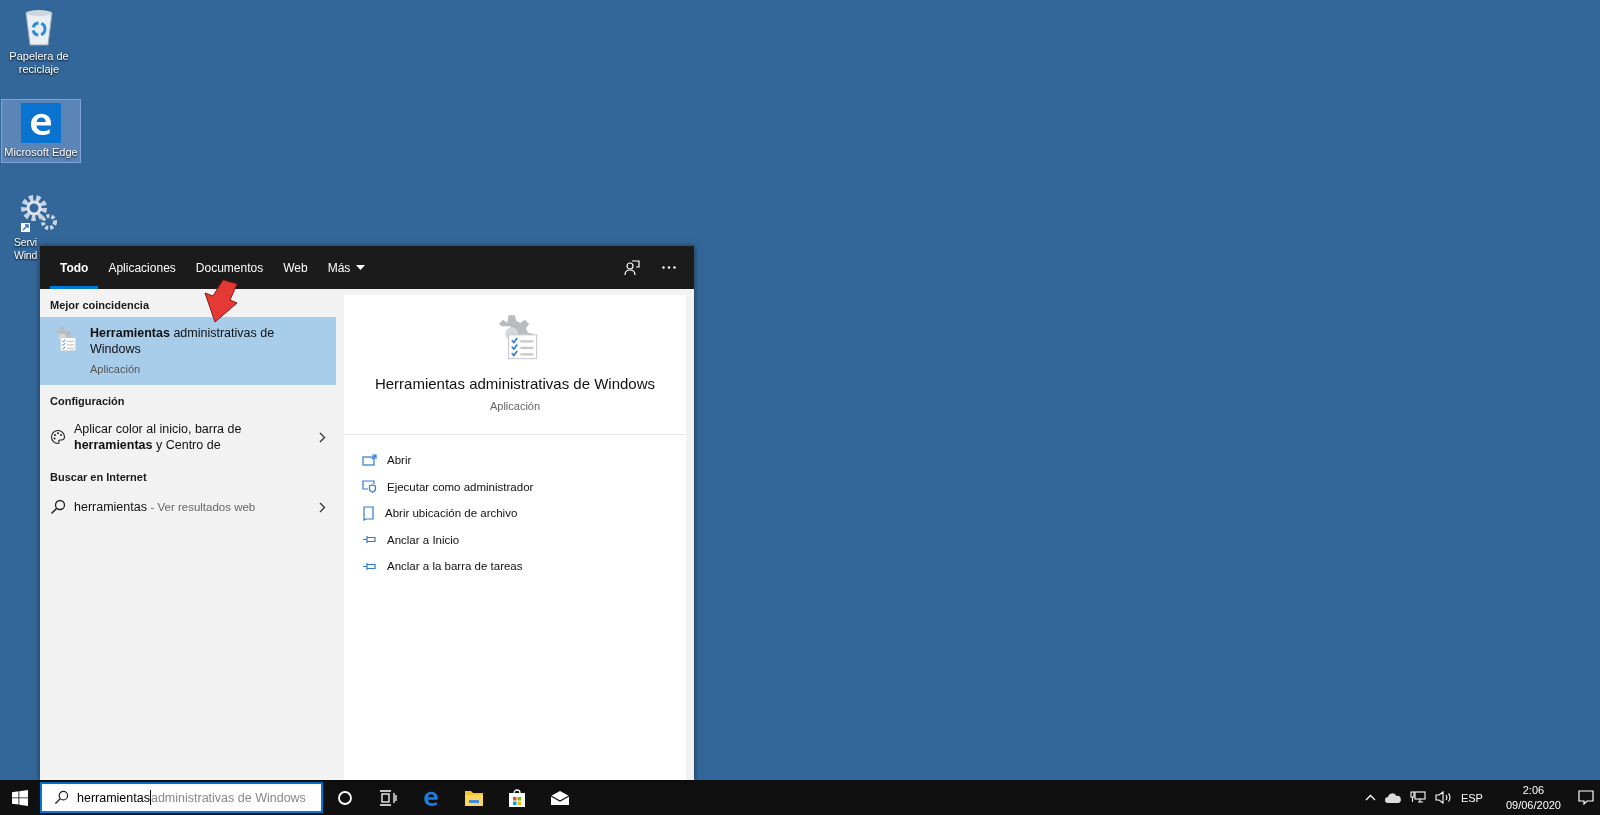 The height and width of the screenshot is (815, 1600). What do you see at coordinates (165, 507) in the screenshot?
I see `result-text: herramientas - Ver resultados web` at bounding box center [165, 507].